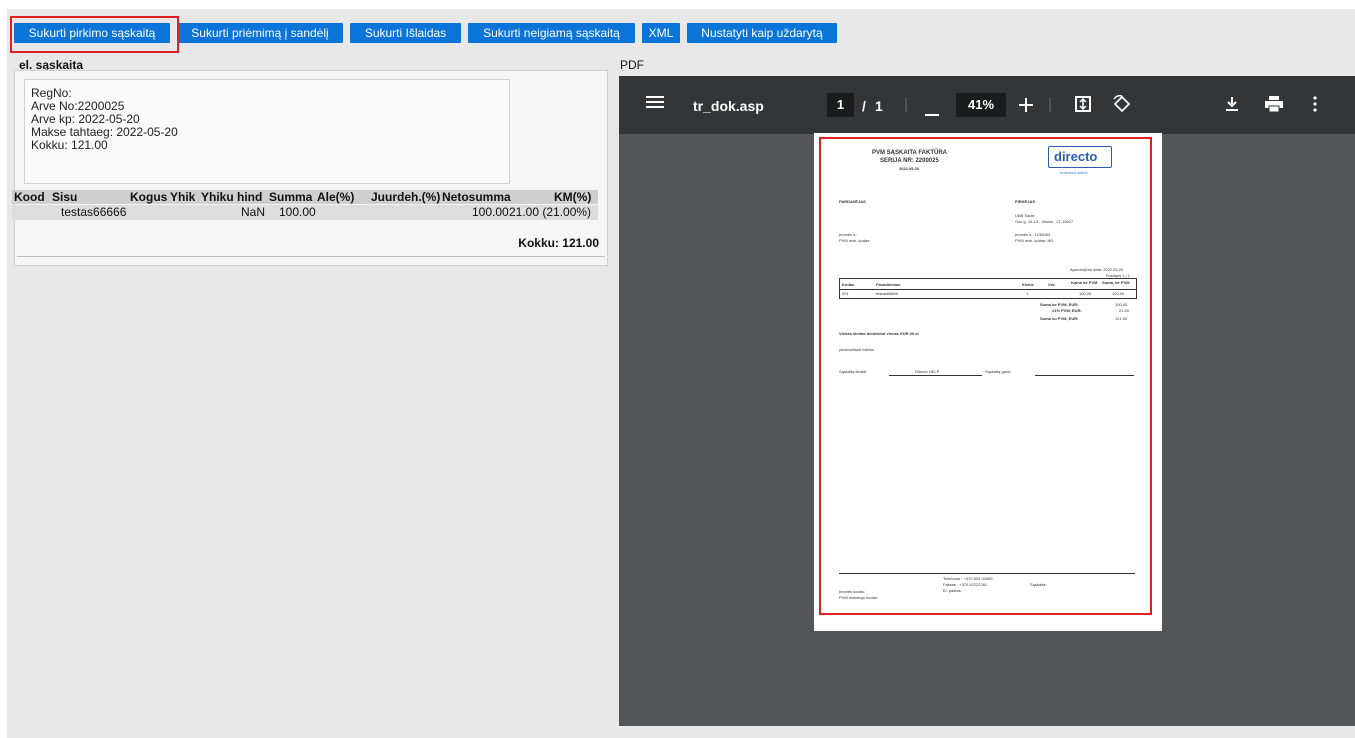 Image resolution: width=1355 pixels, height=738 pixels. I want to click on directo-logo: directo, so click(1080, 157).